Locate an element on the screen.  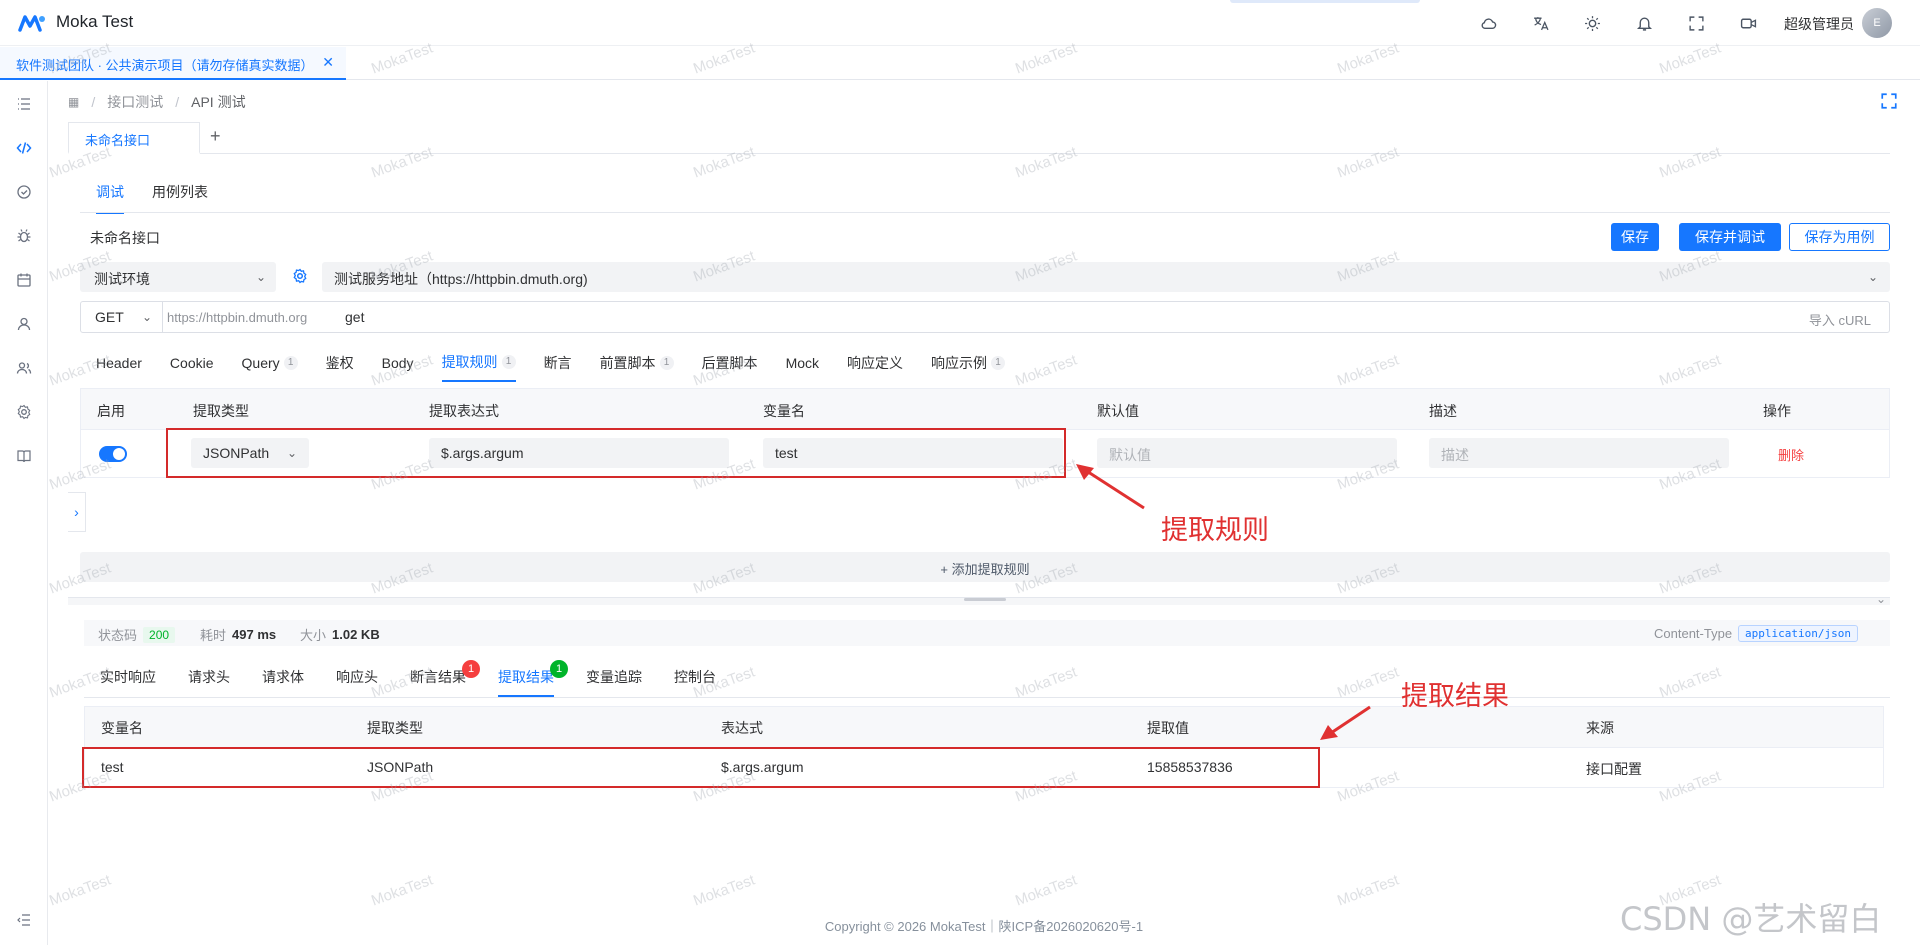
response-tab: 响应头 is located at coordinates (357, 682).